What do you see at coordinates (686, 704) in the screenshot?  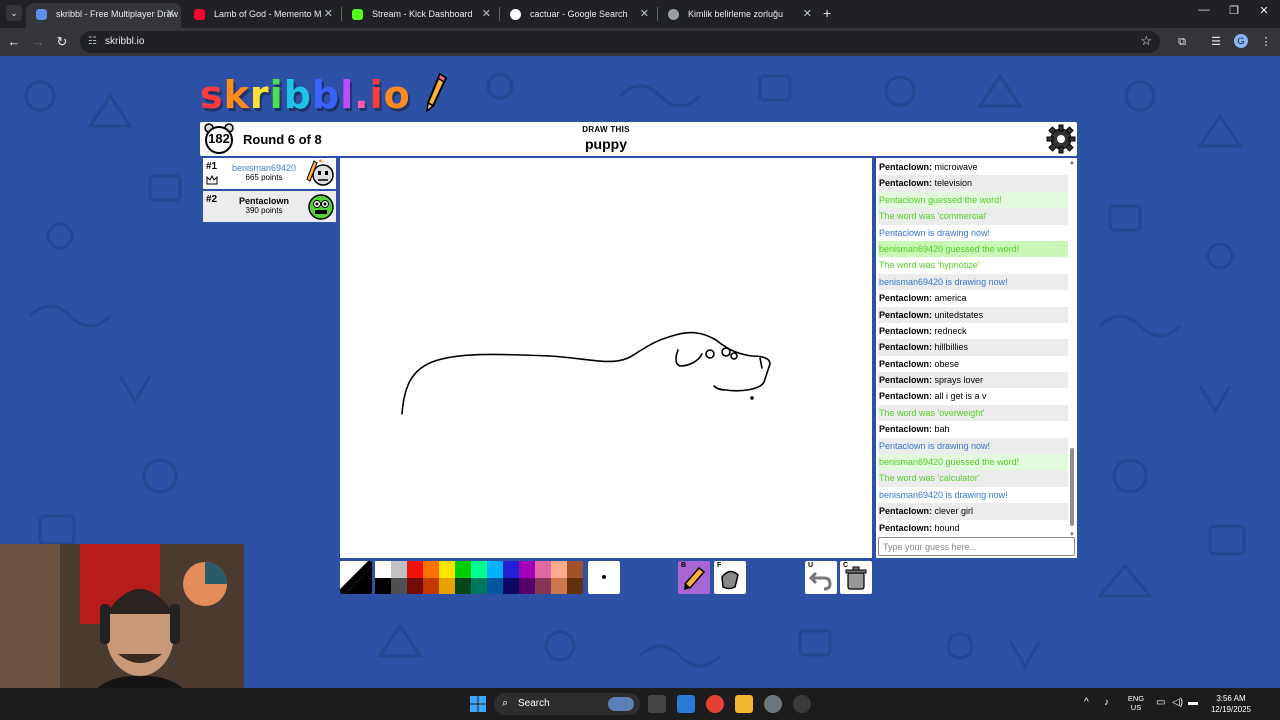 I see `copilot-icon` at bounding box center [686, 704].